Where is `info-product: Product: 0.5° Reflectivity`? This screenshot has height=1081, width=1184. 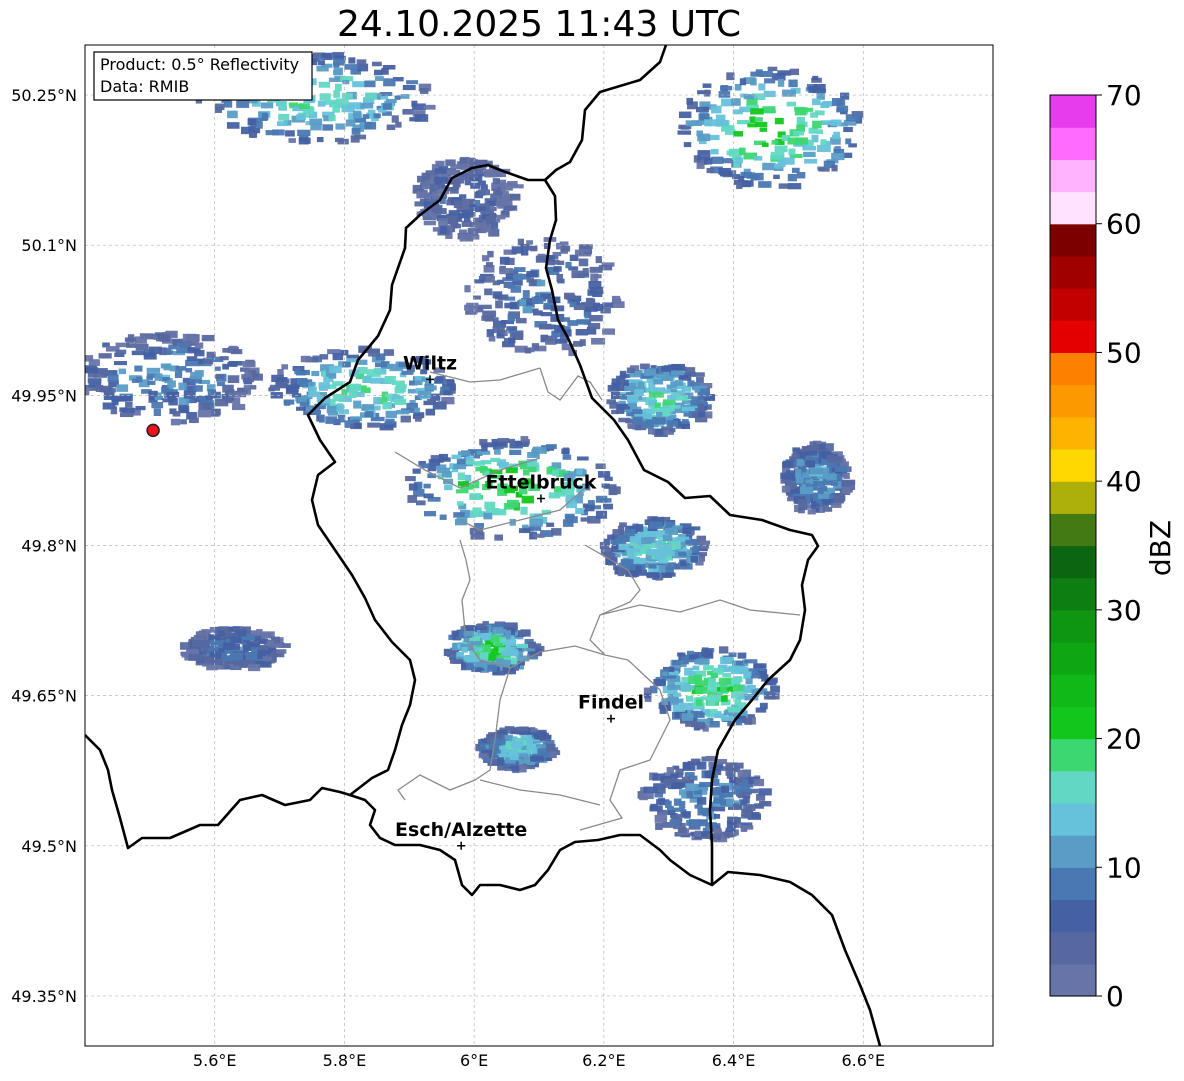
info-product: Product: 0.5° Reflectivity is located at coordinates (199, 64).